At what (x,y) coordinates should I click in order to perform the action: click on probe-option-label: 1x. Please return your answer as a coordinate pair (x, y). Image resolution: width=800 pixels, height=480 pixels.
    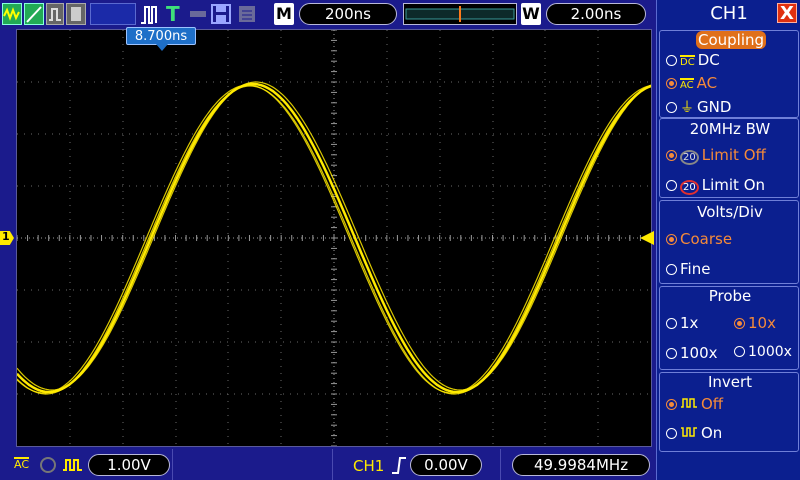
    Looking at the image, I should click on (689, 323).